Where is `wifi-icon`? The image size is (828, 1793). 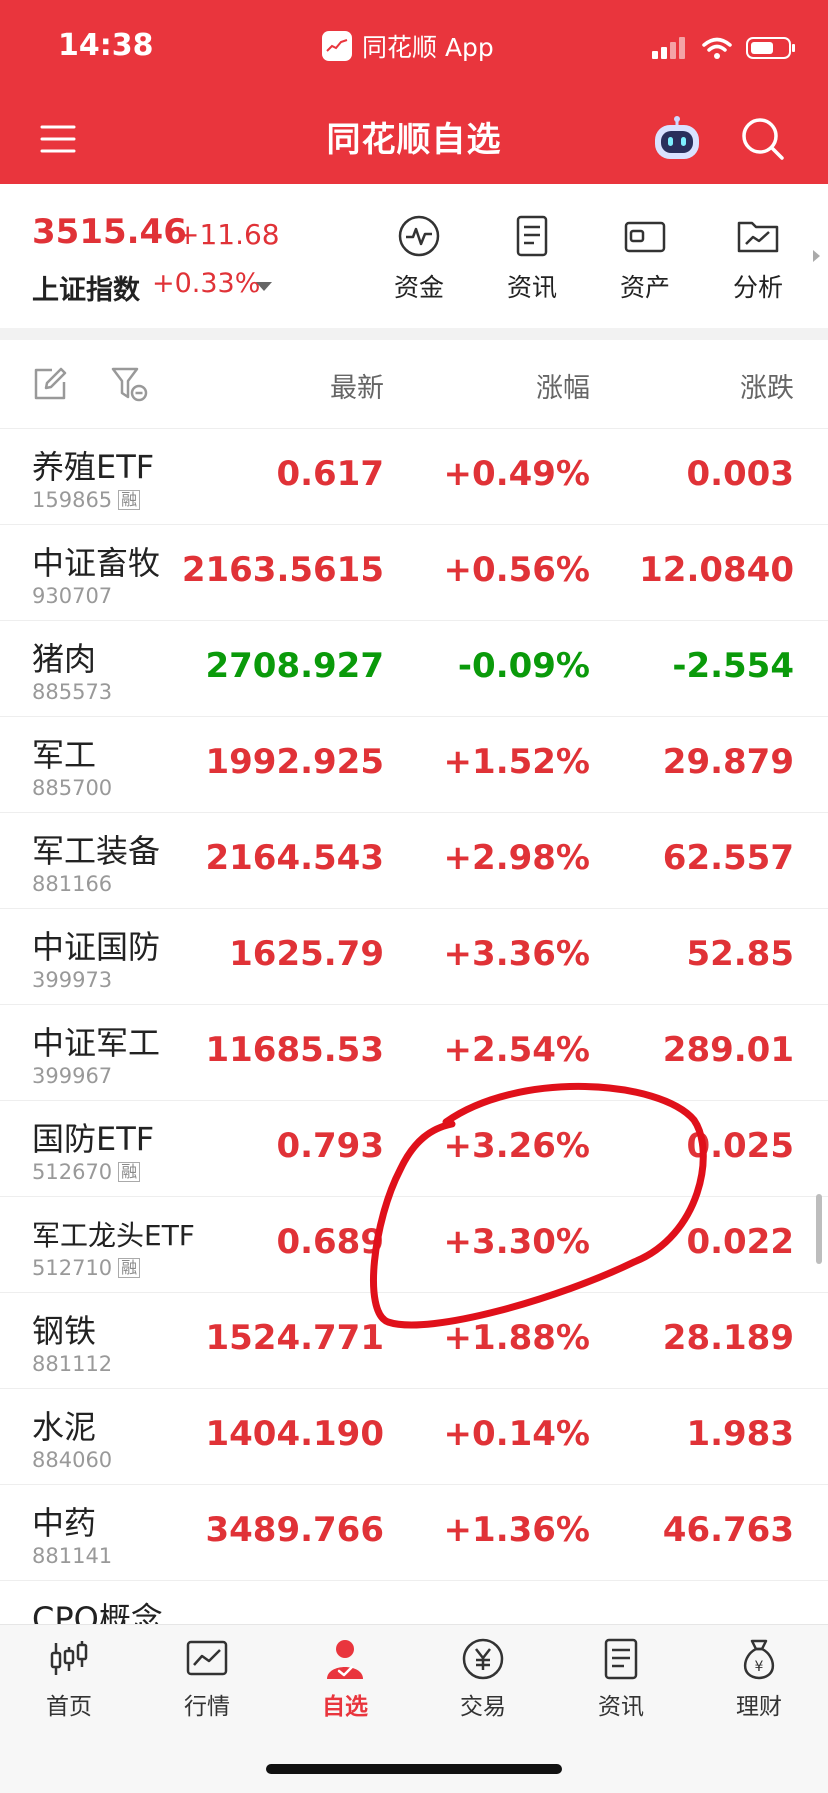
wifi-icon is located at coordinates (717, 48).